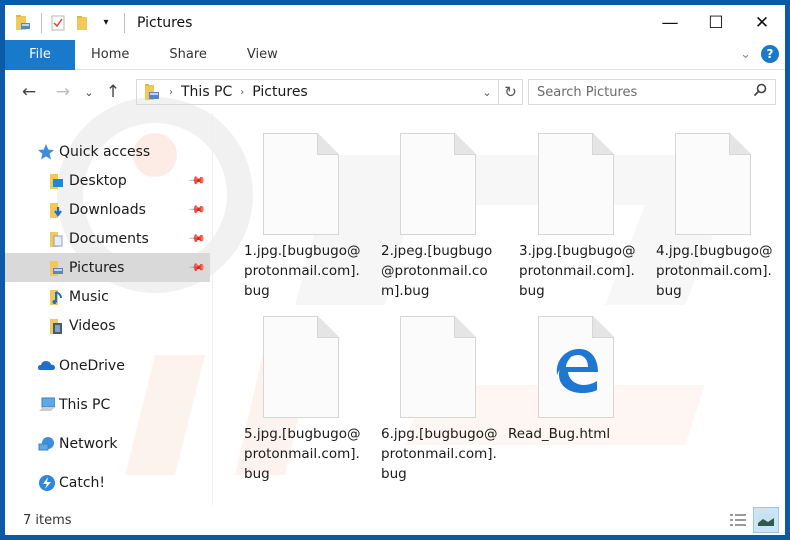 The height and width of the screenshot is (540, 790). I want to click on sidebar-item-catch: Catch!, so click(107, 482).